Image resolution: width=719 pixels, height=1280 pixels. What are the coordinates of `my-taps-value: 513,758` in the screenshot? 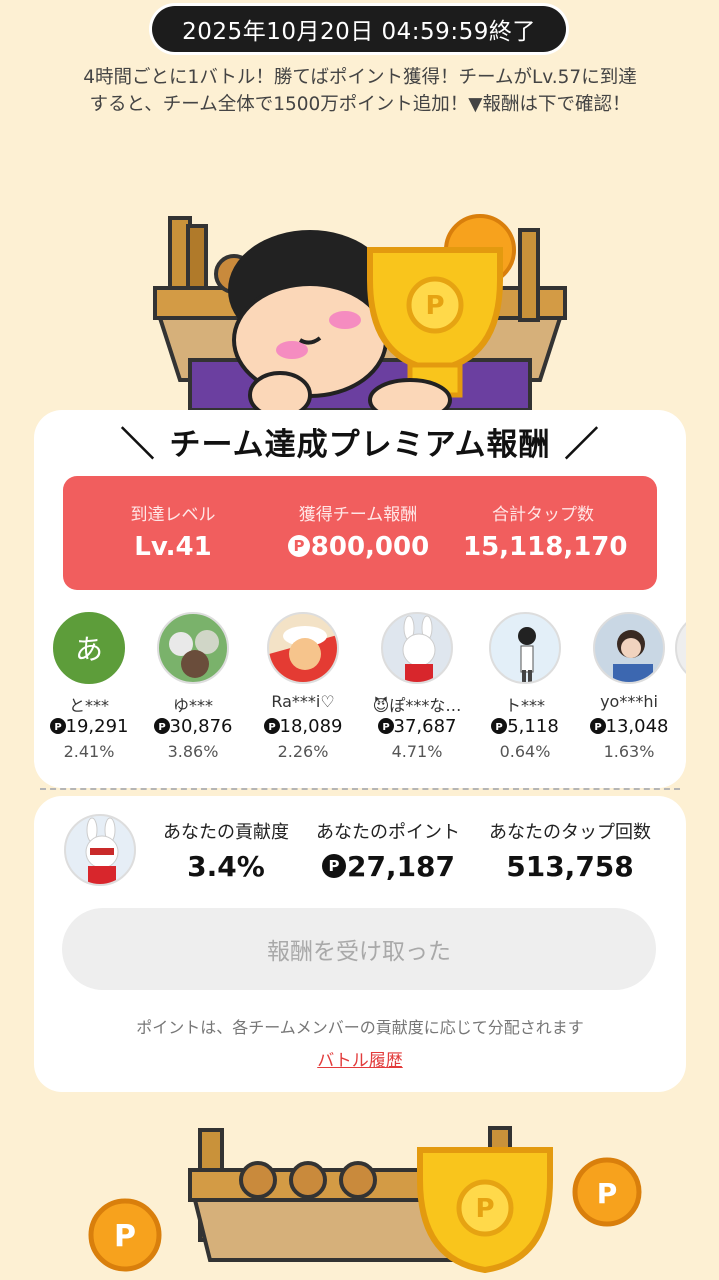 It's located at (570, 866).